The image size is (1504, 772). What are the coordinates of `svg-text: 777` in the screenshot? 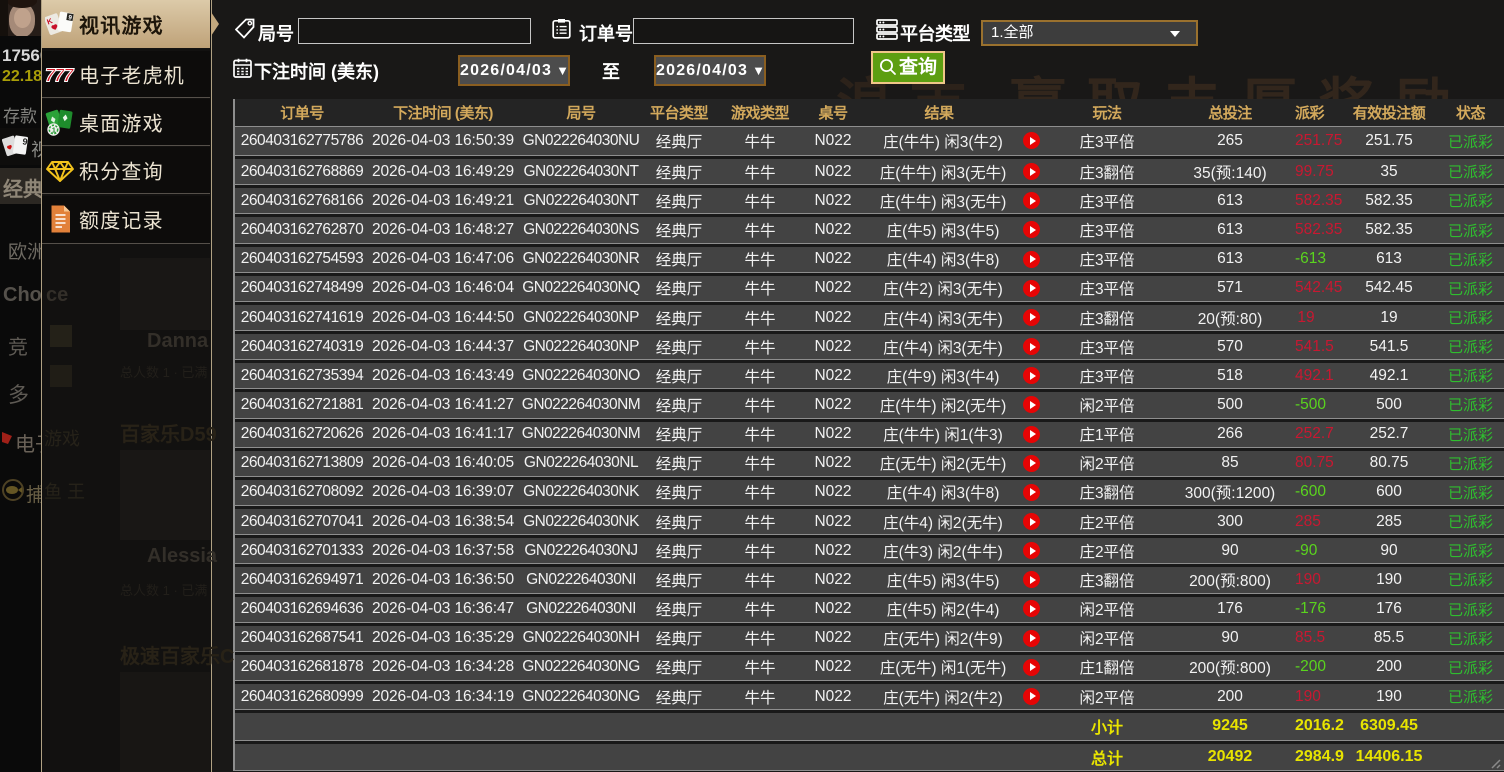 It's located at (60, 74).